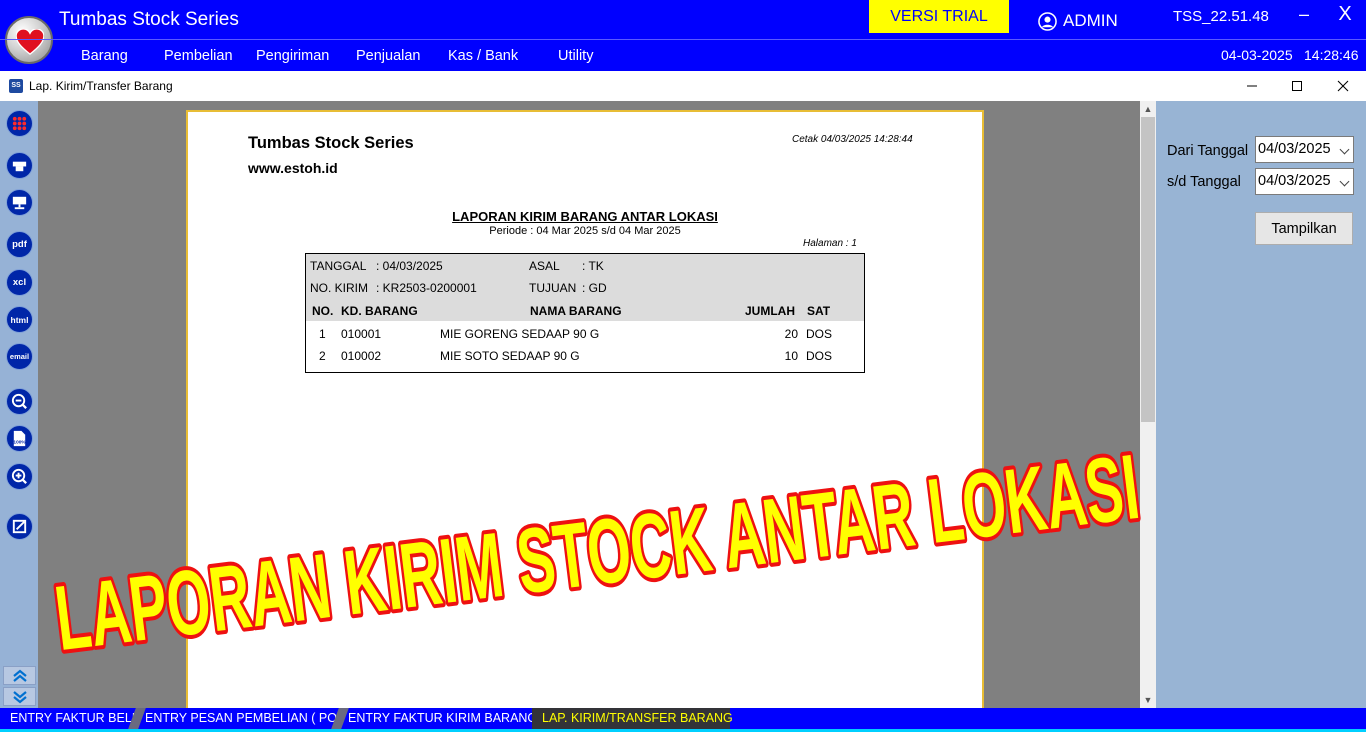  I want to click on task-lap-kirim-transfer: LAP. KIRIM/TRANSFER BARANG, so click(632, 718).